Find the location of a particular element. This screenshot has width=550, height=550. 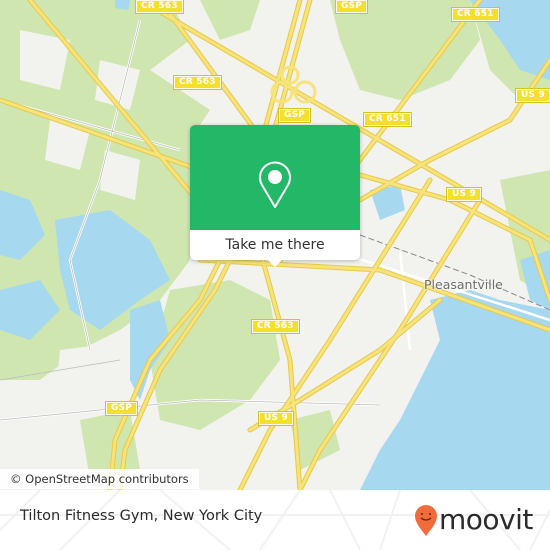

shield-cr651-north: CR 651 is located at coordinates (475, 14).